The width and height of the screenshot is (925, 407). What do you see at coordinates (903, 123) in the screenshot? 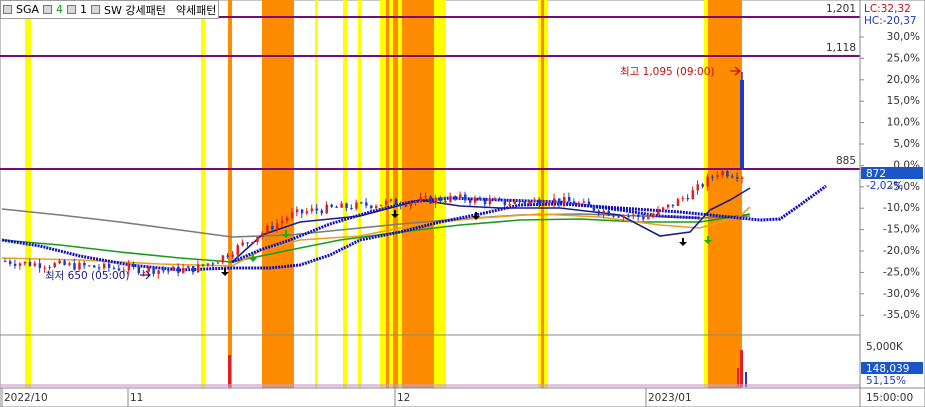
I see `right-axis-tick: 10,0%` at bounding box center [903, 123].